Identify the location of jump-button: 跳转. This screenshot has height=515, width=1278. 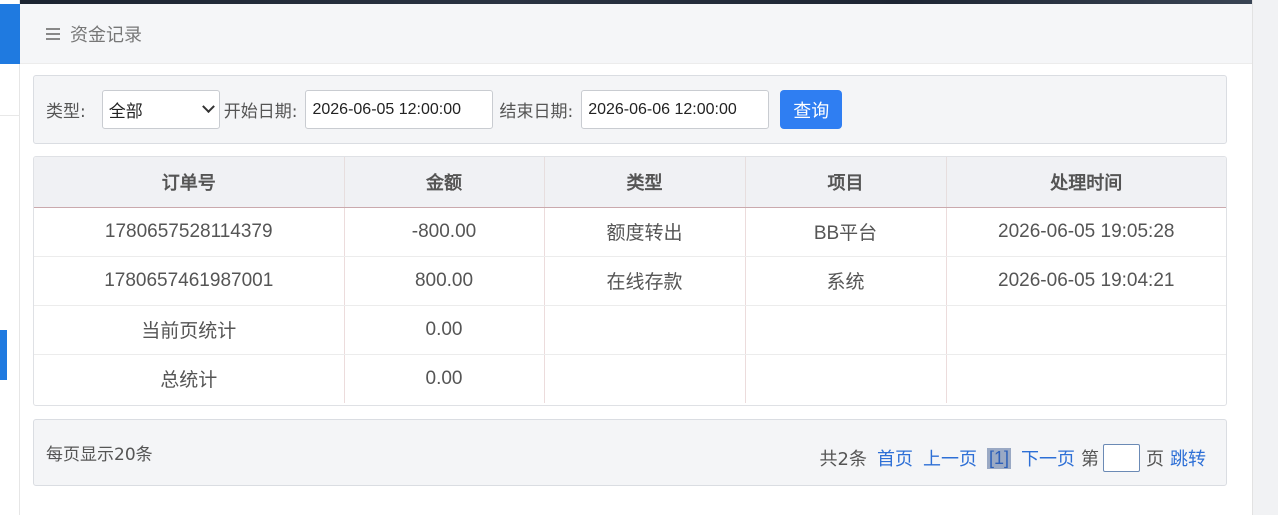
(1188, 458).